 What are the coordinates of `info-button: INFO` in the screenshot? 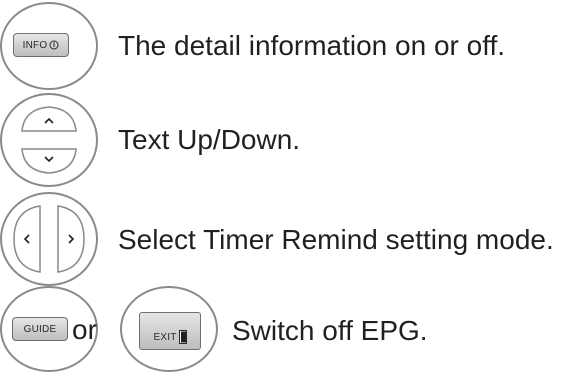 It's located at (41, 45).